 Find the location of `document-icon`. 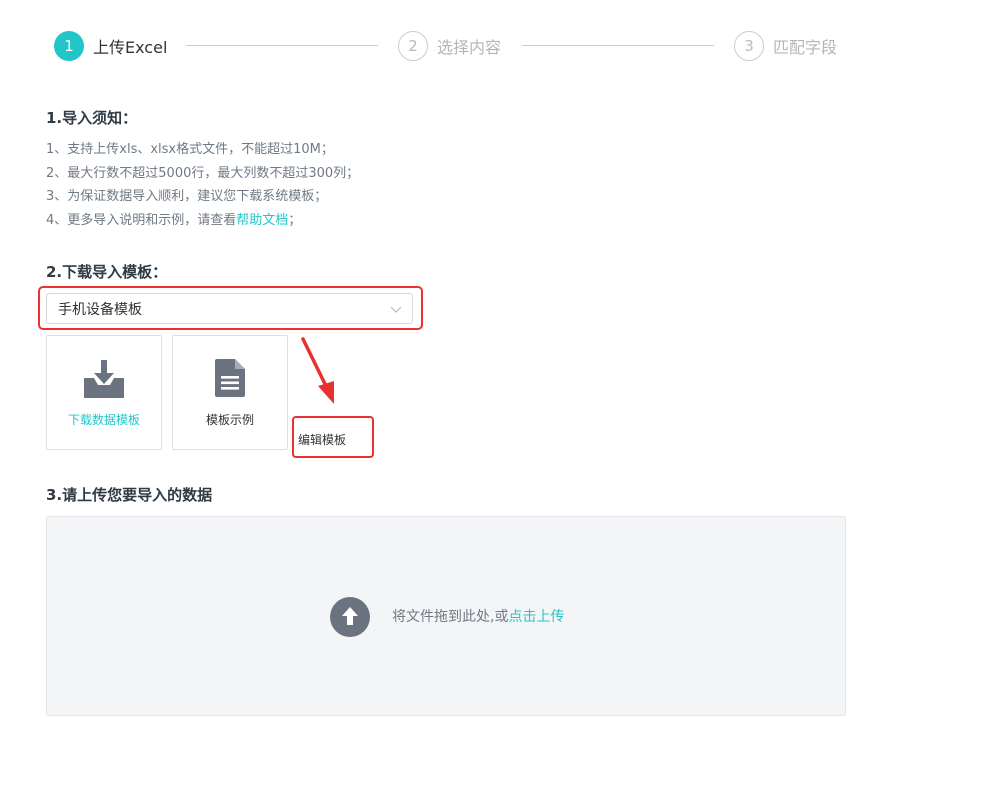

document-icon is located at coordinates (230, 378).